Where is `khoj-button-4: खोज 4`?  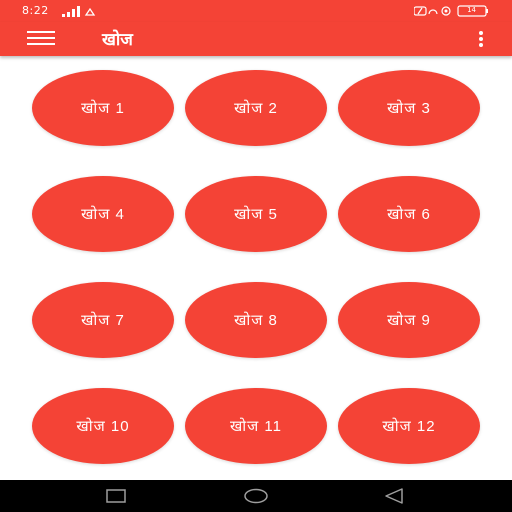 khoj-button-4: खोज 4 is located at coordinates (103, 214).